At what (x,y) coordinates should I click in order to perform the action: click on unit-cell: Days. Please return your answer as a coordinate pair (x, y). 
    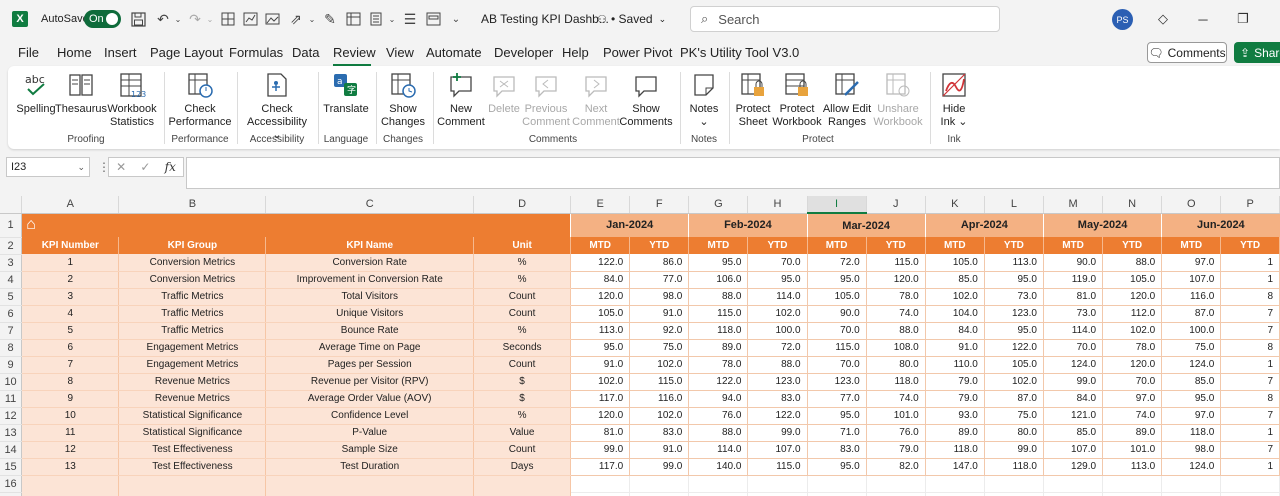
    Looking at the image, I should click on (522, 467).